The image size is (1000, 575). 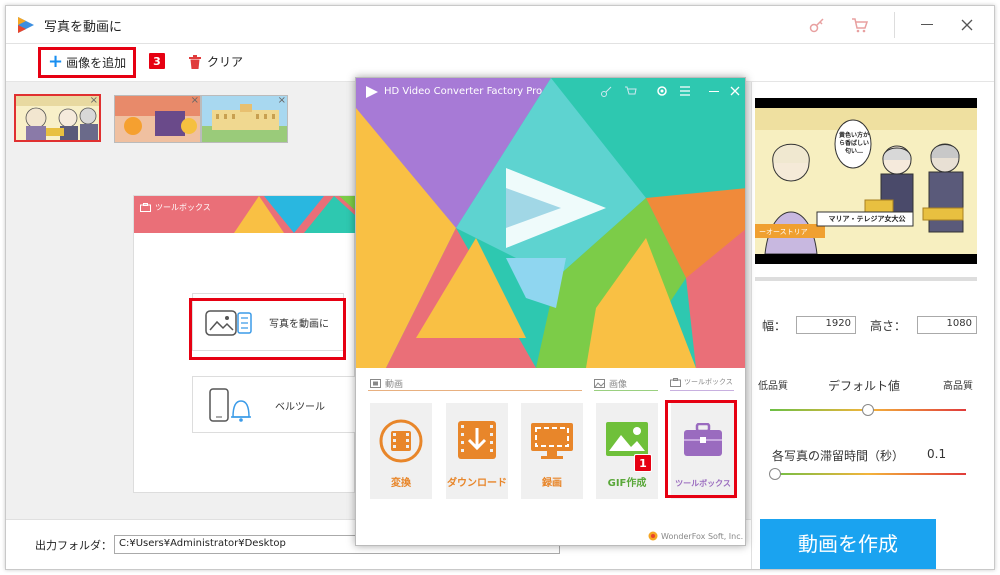 I want to click on popup-cart-icon, so click(x=630, y=92).